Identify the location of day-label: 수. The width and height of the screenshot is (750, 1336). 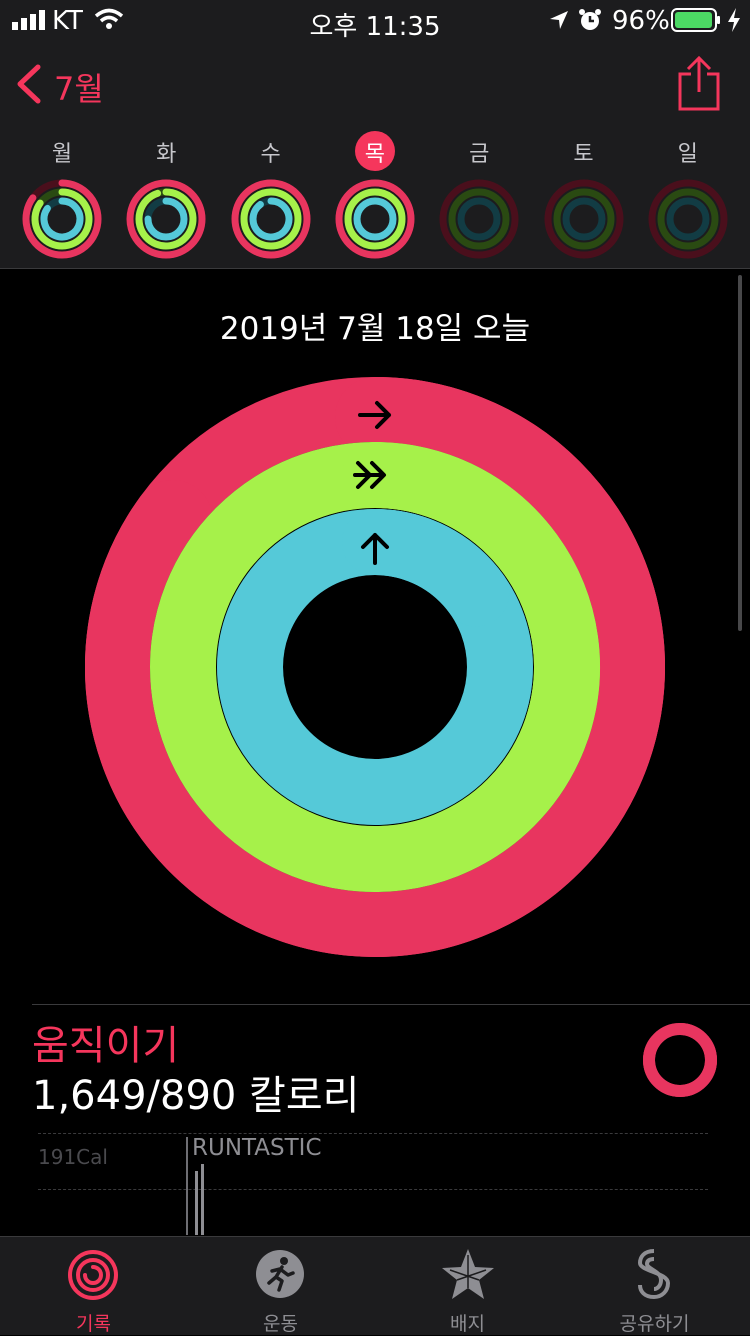
(270, 154).